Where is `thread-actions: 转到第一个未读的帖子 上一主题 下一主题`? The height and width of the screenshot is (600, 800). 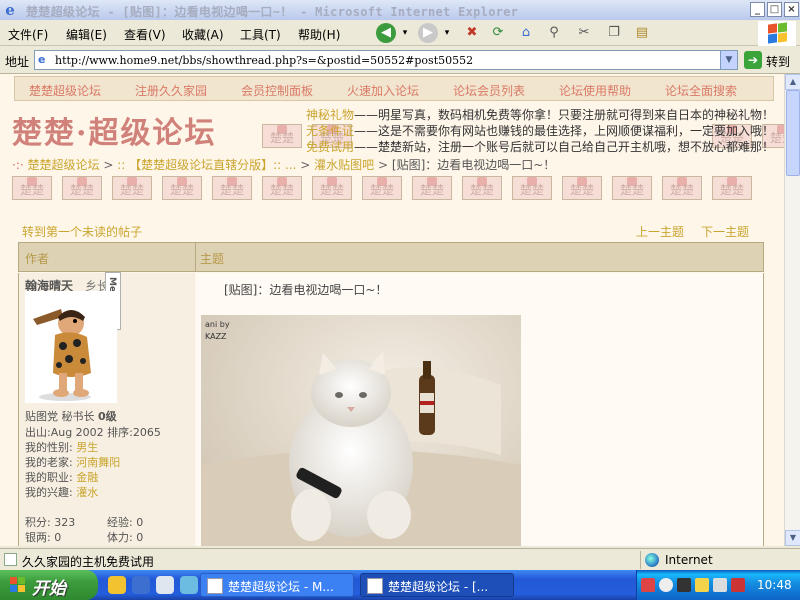 thread-actions: 转到第一个未读的帖子 上一主题 下一主题 is located at coordinates (390, 230).